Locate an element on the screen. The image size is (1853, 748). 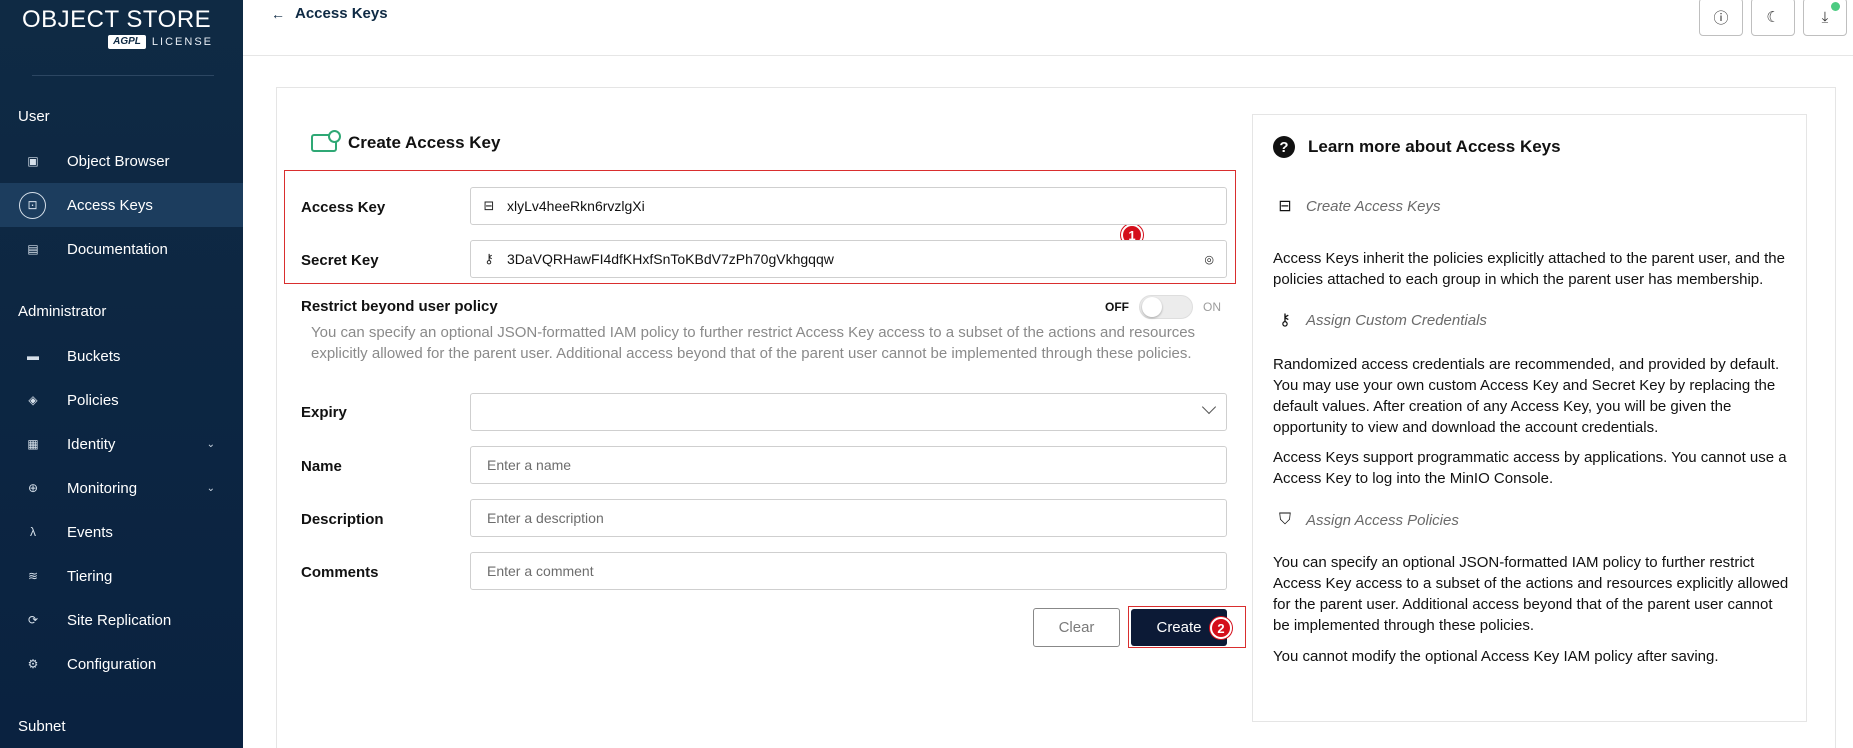
moon-icon: ☾ is located at coordinates (1773, 17).